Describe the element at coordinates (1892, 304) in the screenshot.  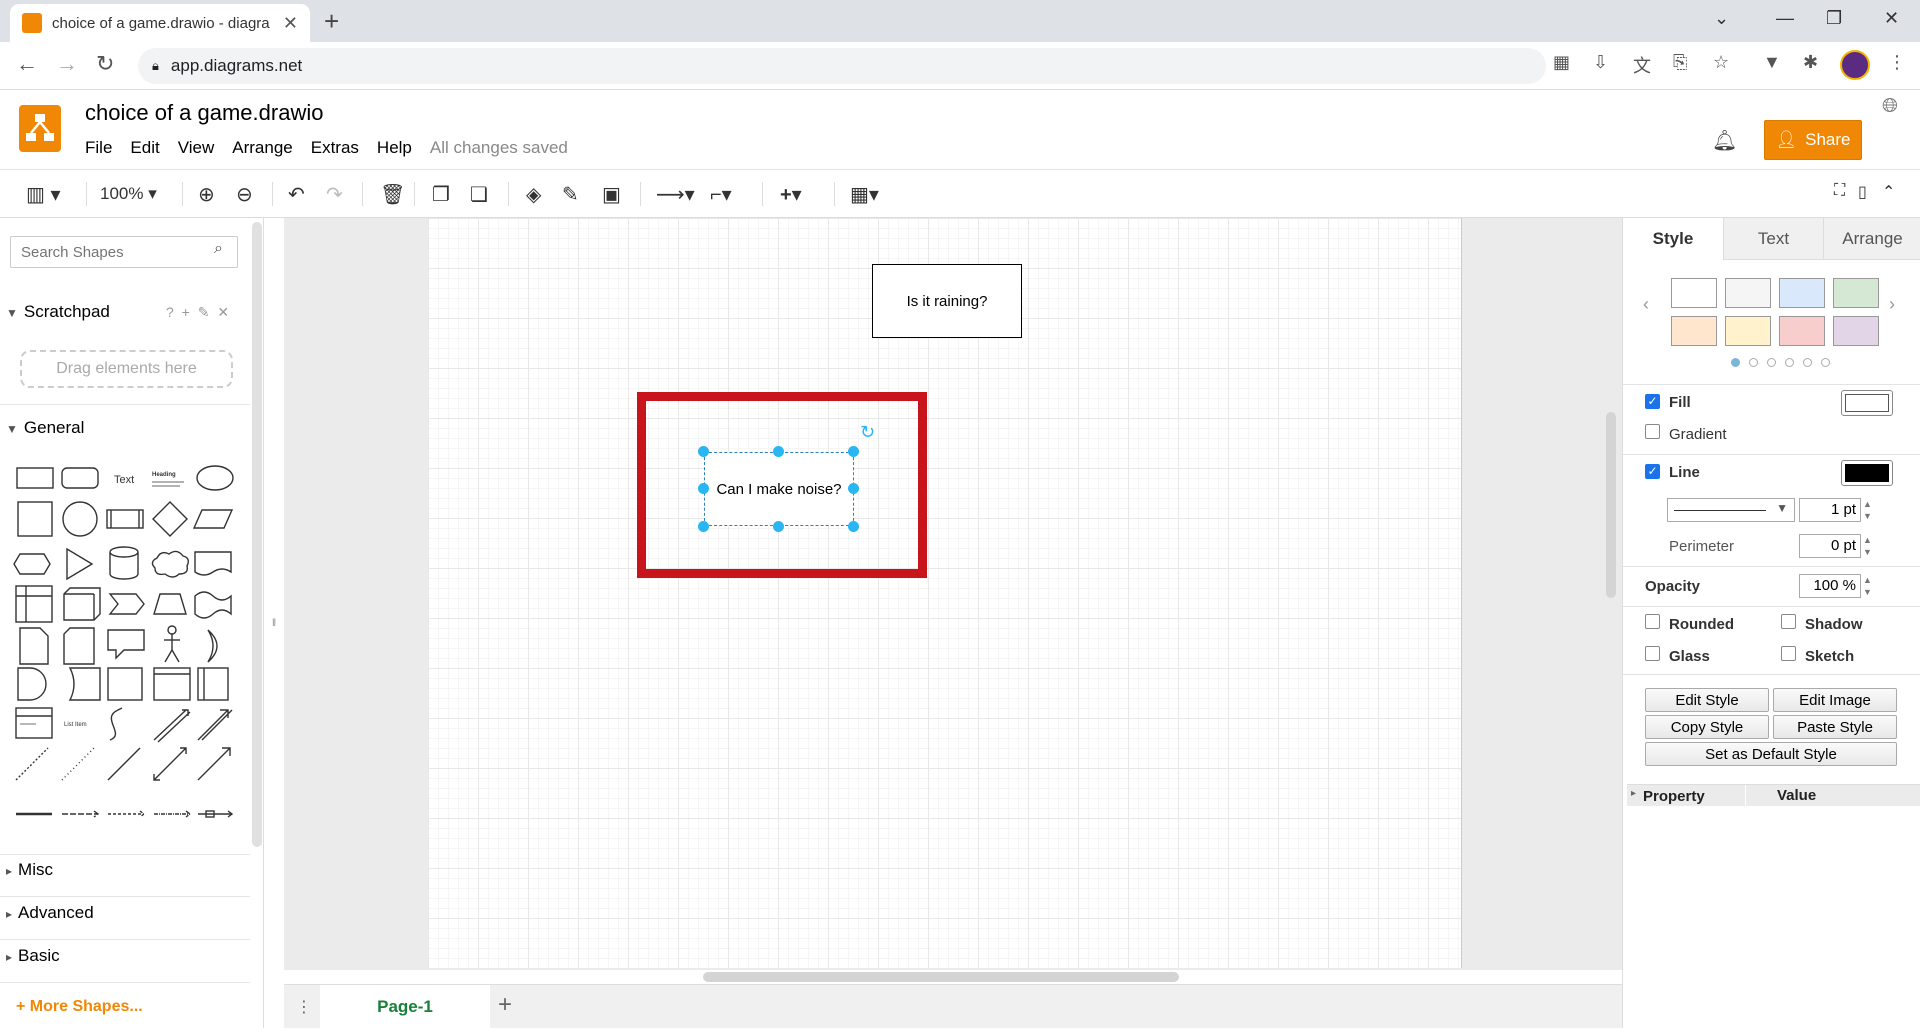
I see `swatch-next-icon: ›` at that location.